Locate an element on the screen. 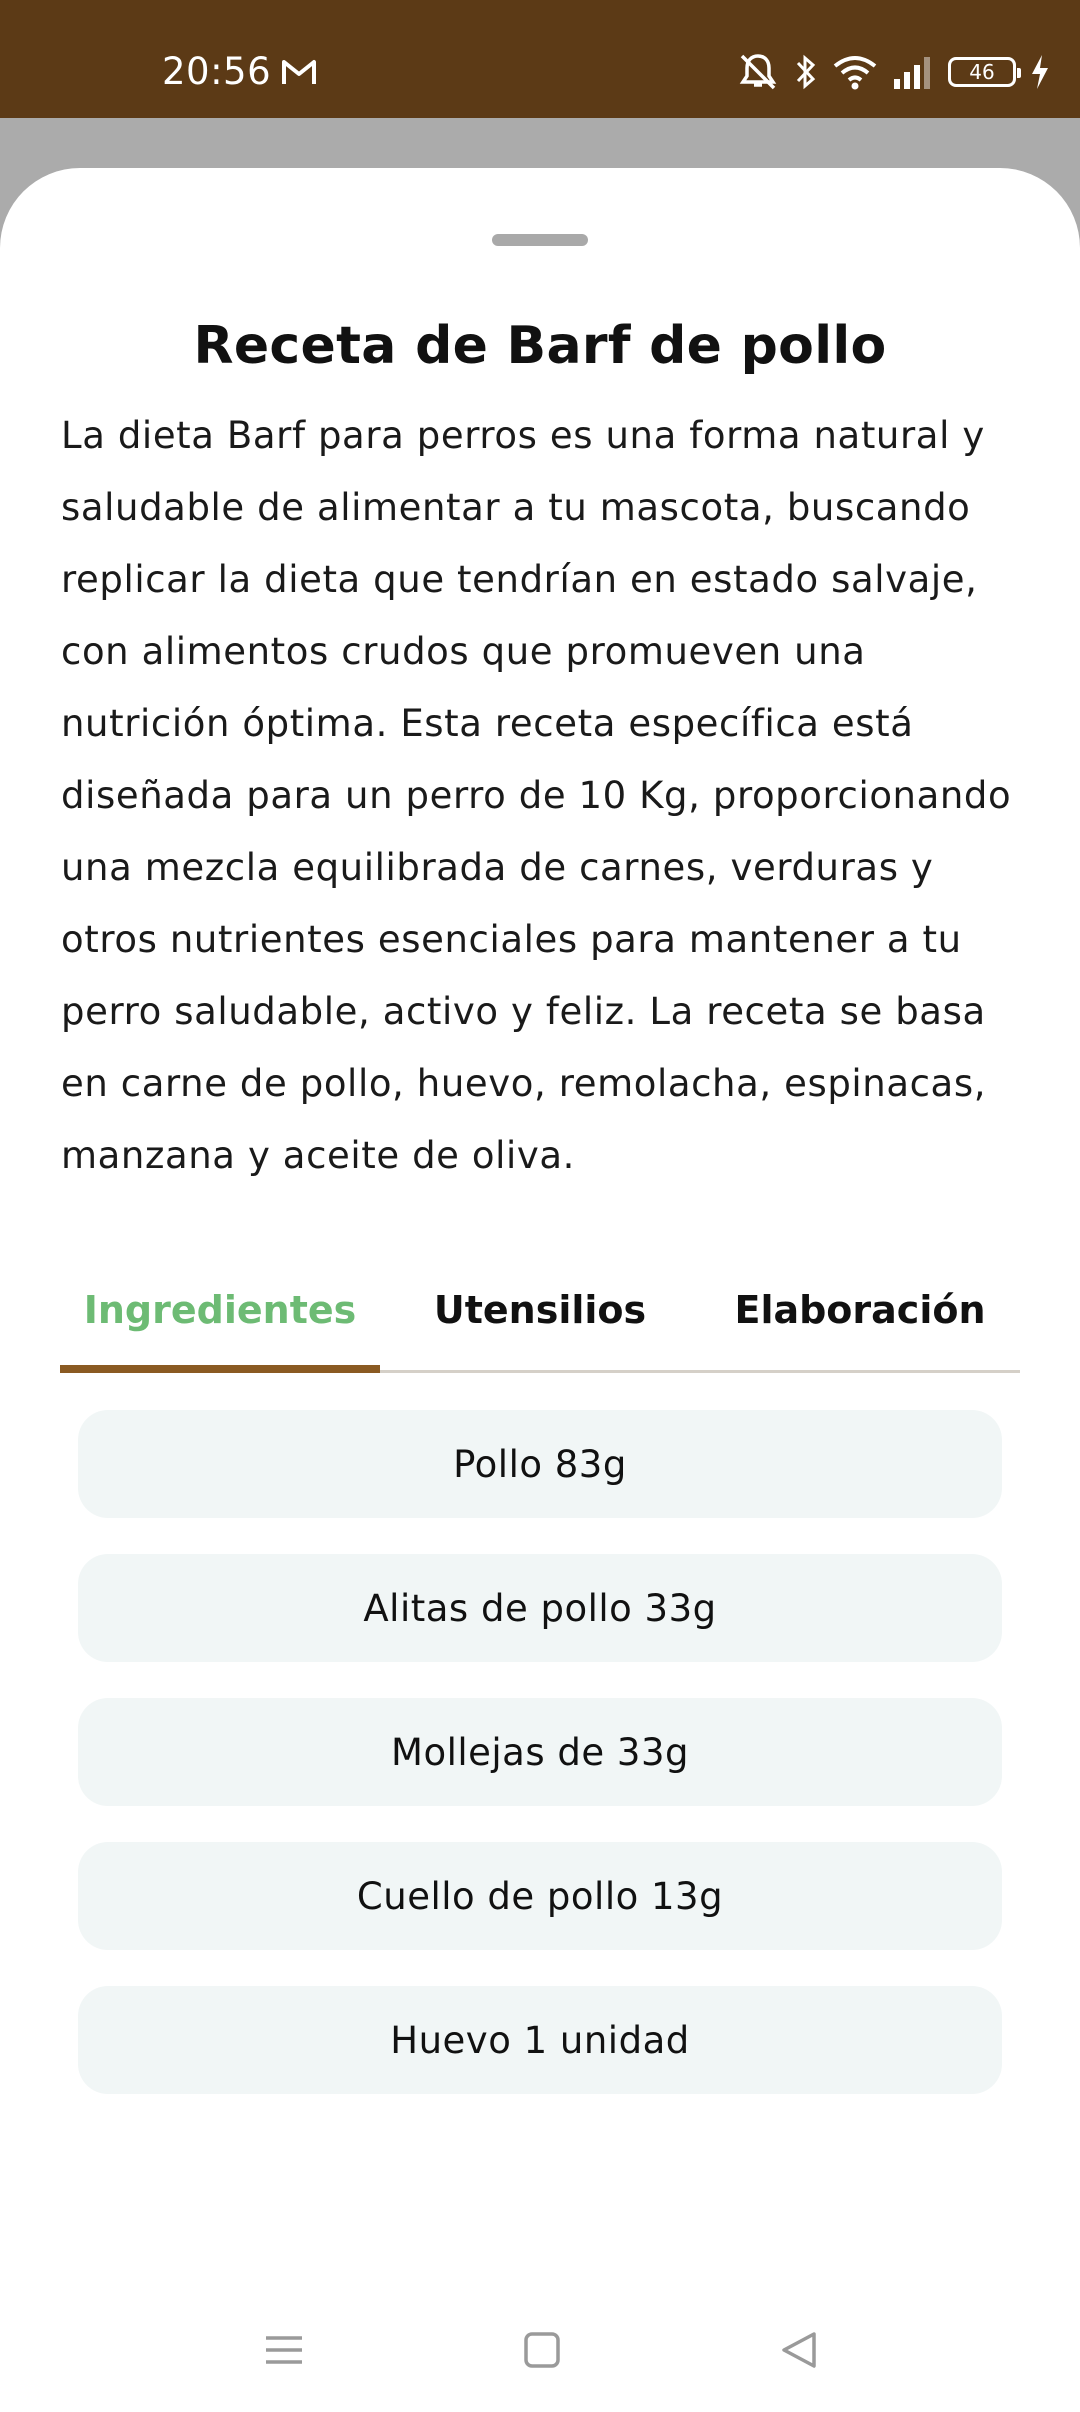  tab-label: Ingredientes is located at coordinates (220, 1310).